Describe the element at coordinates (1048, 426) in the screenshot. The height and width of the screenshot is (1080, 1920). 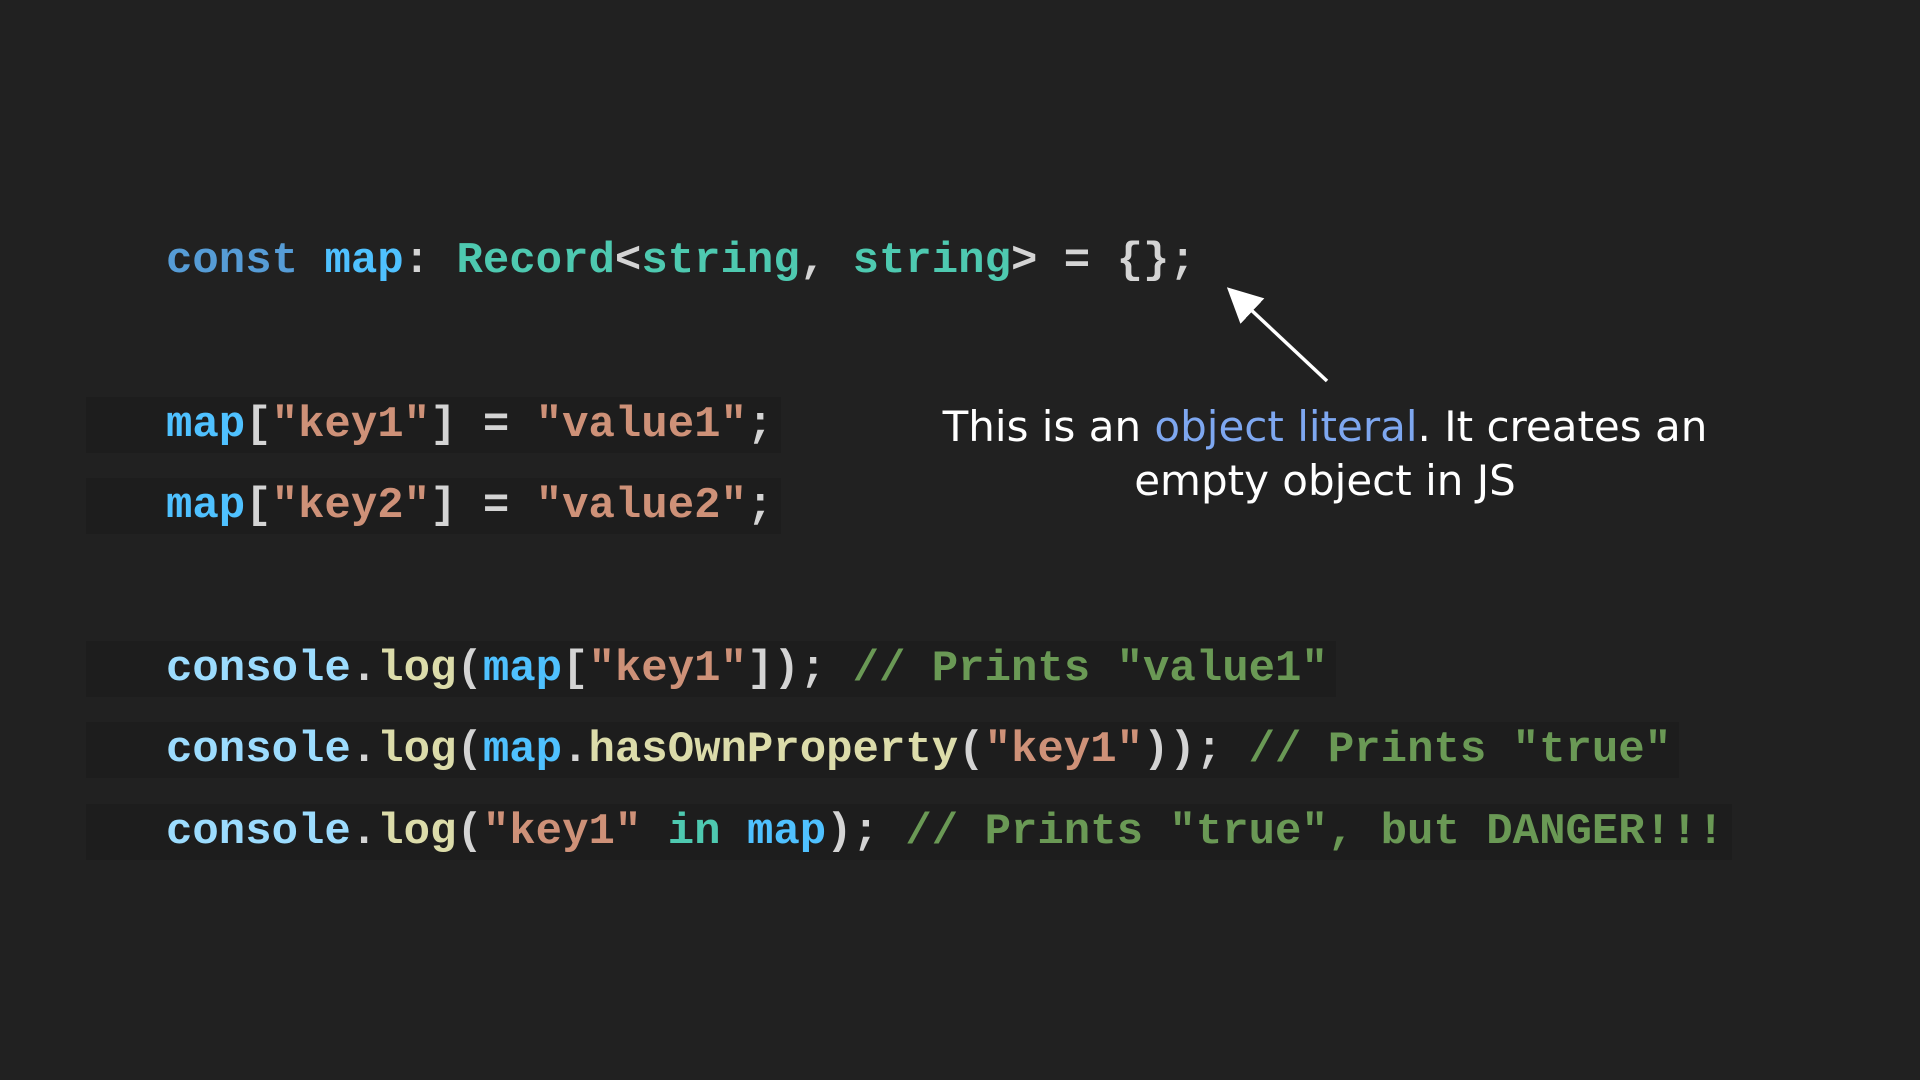
I see `annotation-lead: This is an` at that location.